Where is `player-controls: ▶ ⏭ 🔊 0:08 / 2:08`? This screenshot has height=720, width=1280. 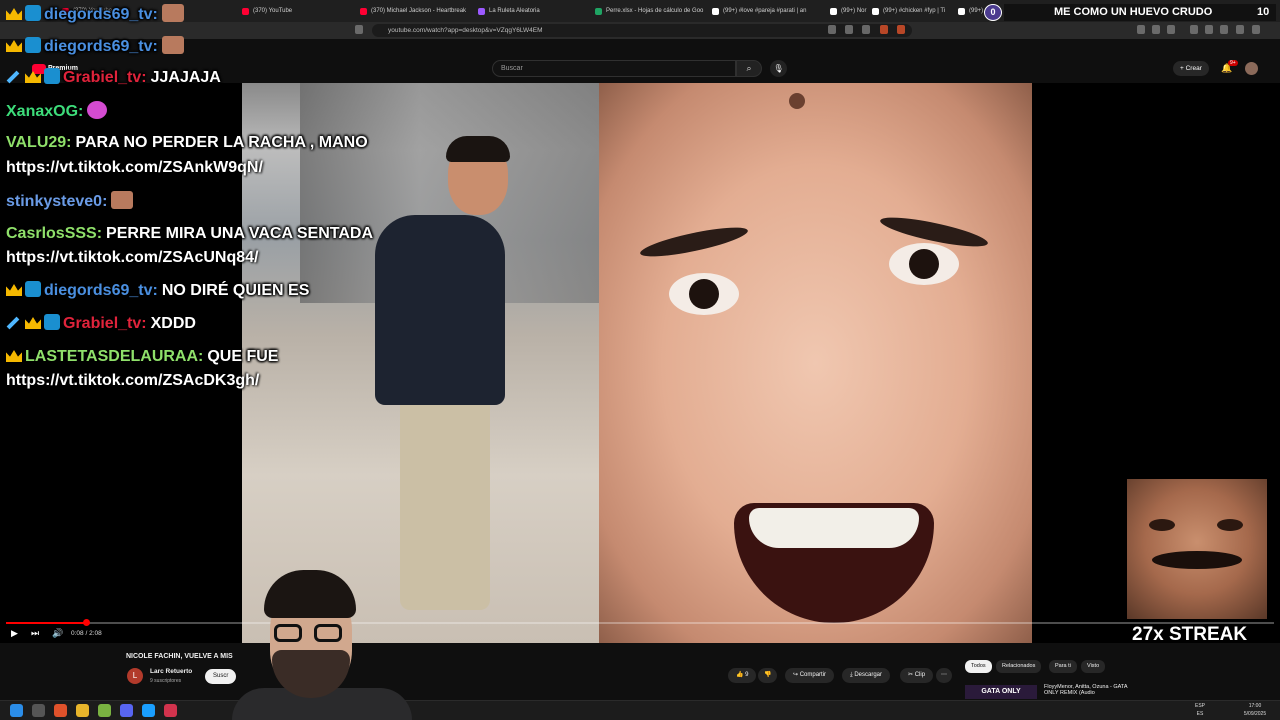 player-controls: ▶ ⏭ 🔊 0:08 / 2:08 is located at coordinates (640, 634).